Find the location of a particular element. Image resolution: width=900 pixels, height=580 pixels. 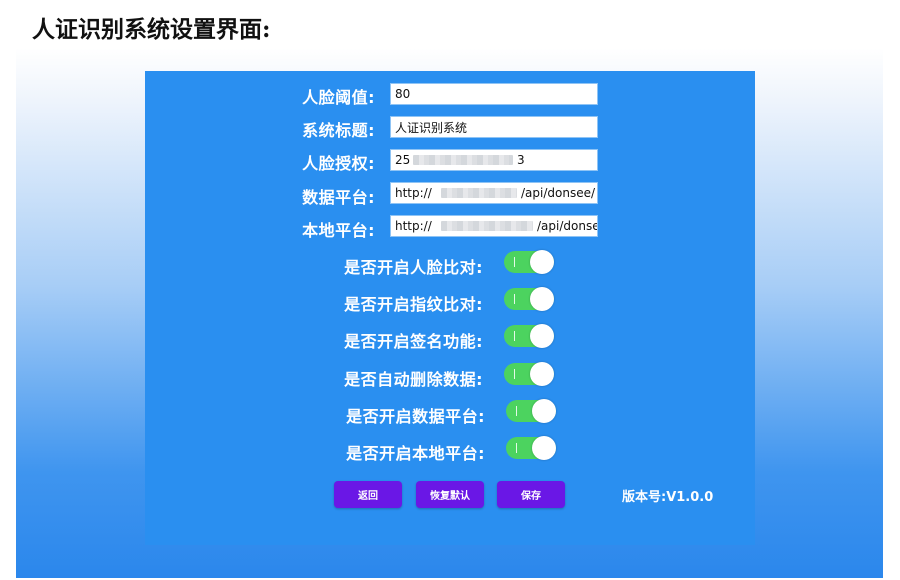

face-compare-toggle is located at coordinates (529, 262).